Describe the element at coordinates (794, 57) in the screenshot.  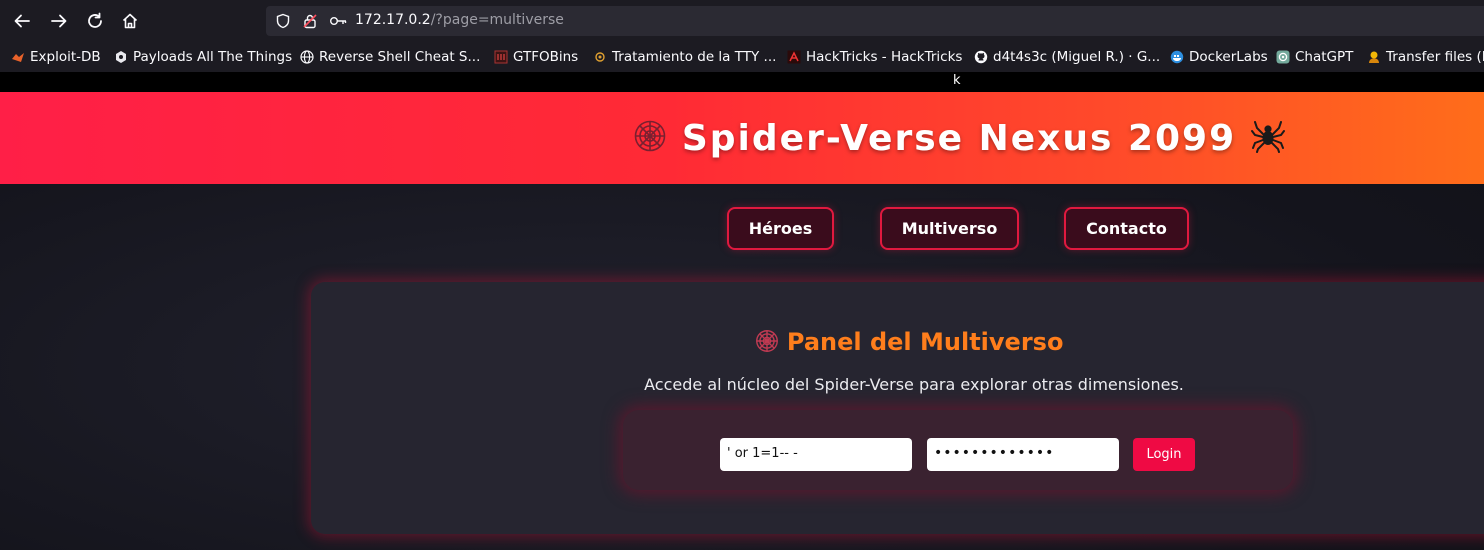
I see `hacktricks-icon` at that location.